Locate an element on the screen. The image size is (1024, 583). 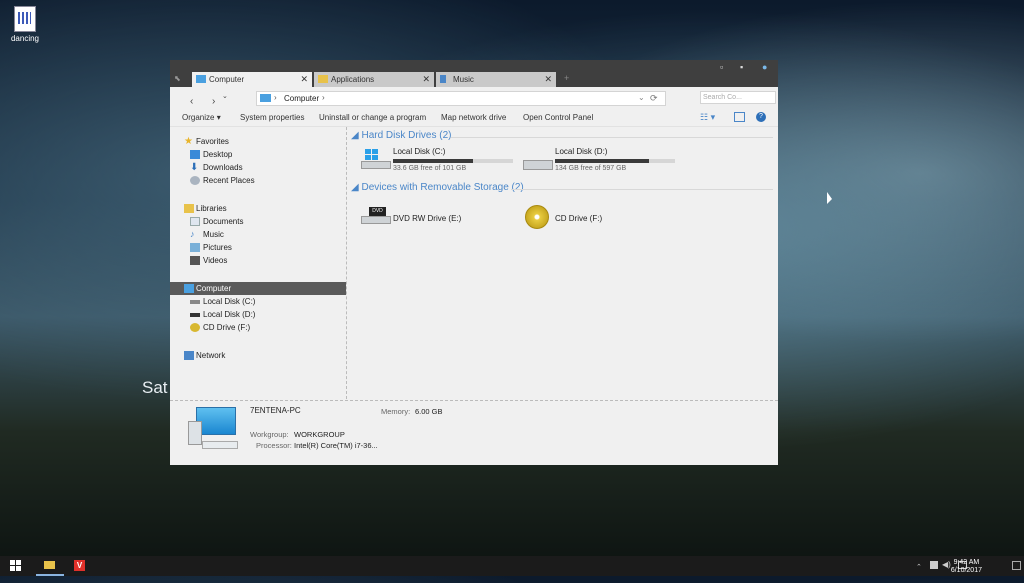
folder-icon is located at coordinates (49, 565).